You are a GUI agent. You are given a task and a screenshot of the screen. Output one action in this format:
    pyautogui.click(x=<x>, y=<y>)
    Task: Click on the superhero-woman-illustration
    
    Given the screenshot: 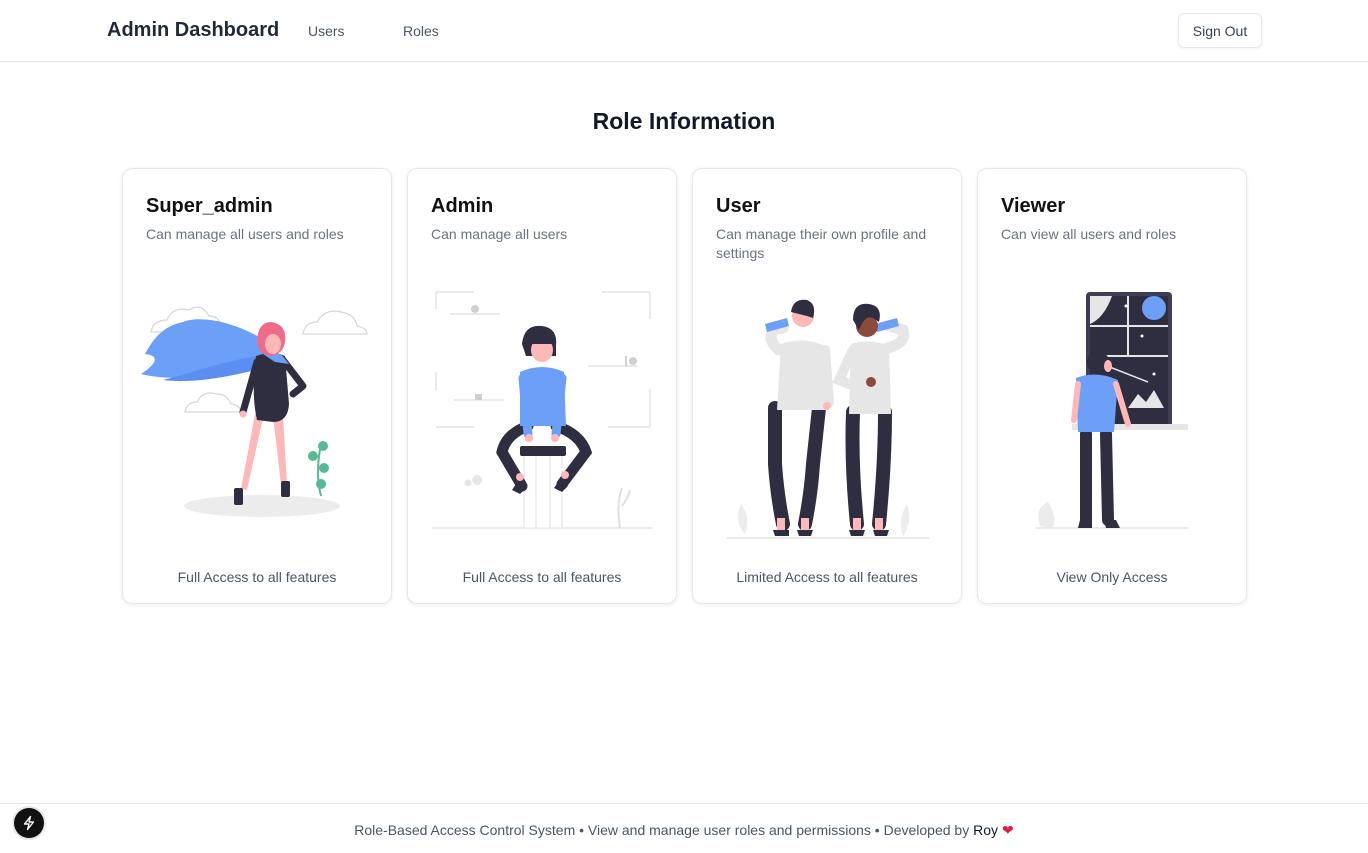 What is the action you would take?
    pyautogui.click(x=254, y=411)
    